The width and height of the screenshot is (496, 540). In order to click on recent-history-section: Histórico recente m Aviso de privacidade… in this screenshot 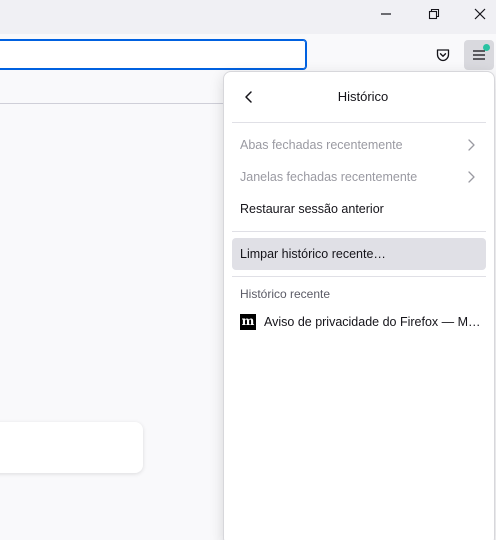, I will do `click(359, 310)`.